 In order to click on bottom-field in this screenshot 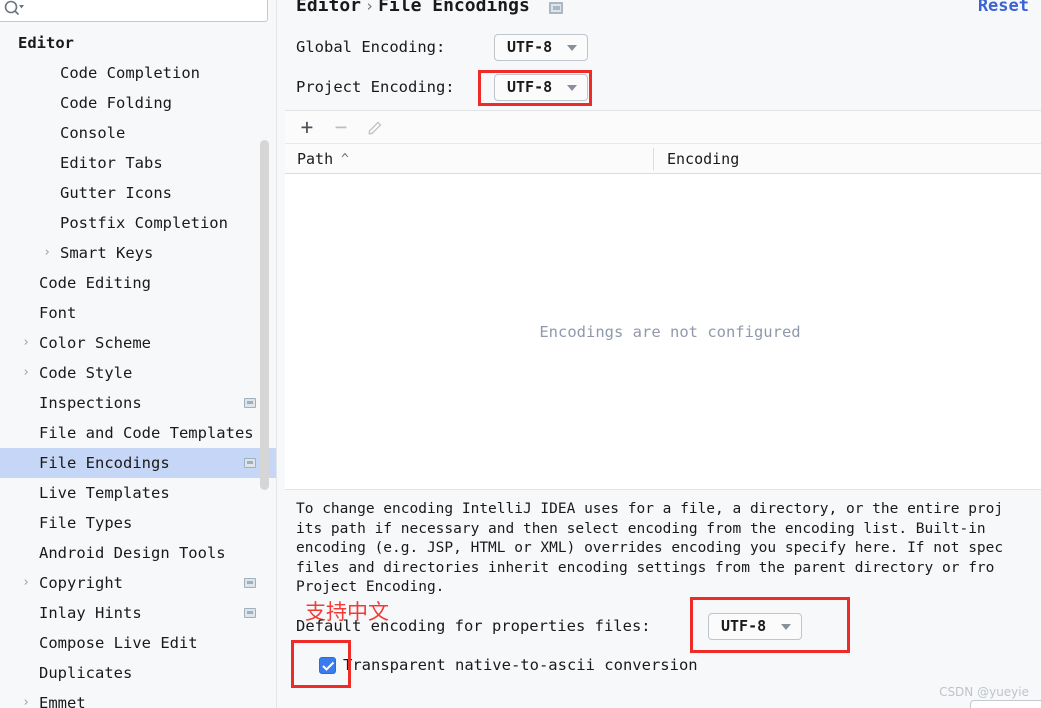, I will do `click(1005, 704)`.